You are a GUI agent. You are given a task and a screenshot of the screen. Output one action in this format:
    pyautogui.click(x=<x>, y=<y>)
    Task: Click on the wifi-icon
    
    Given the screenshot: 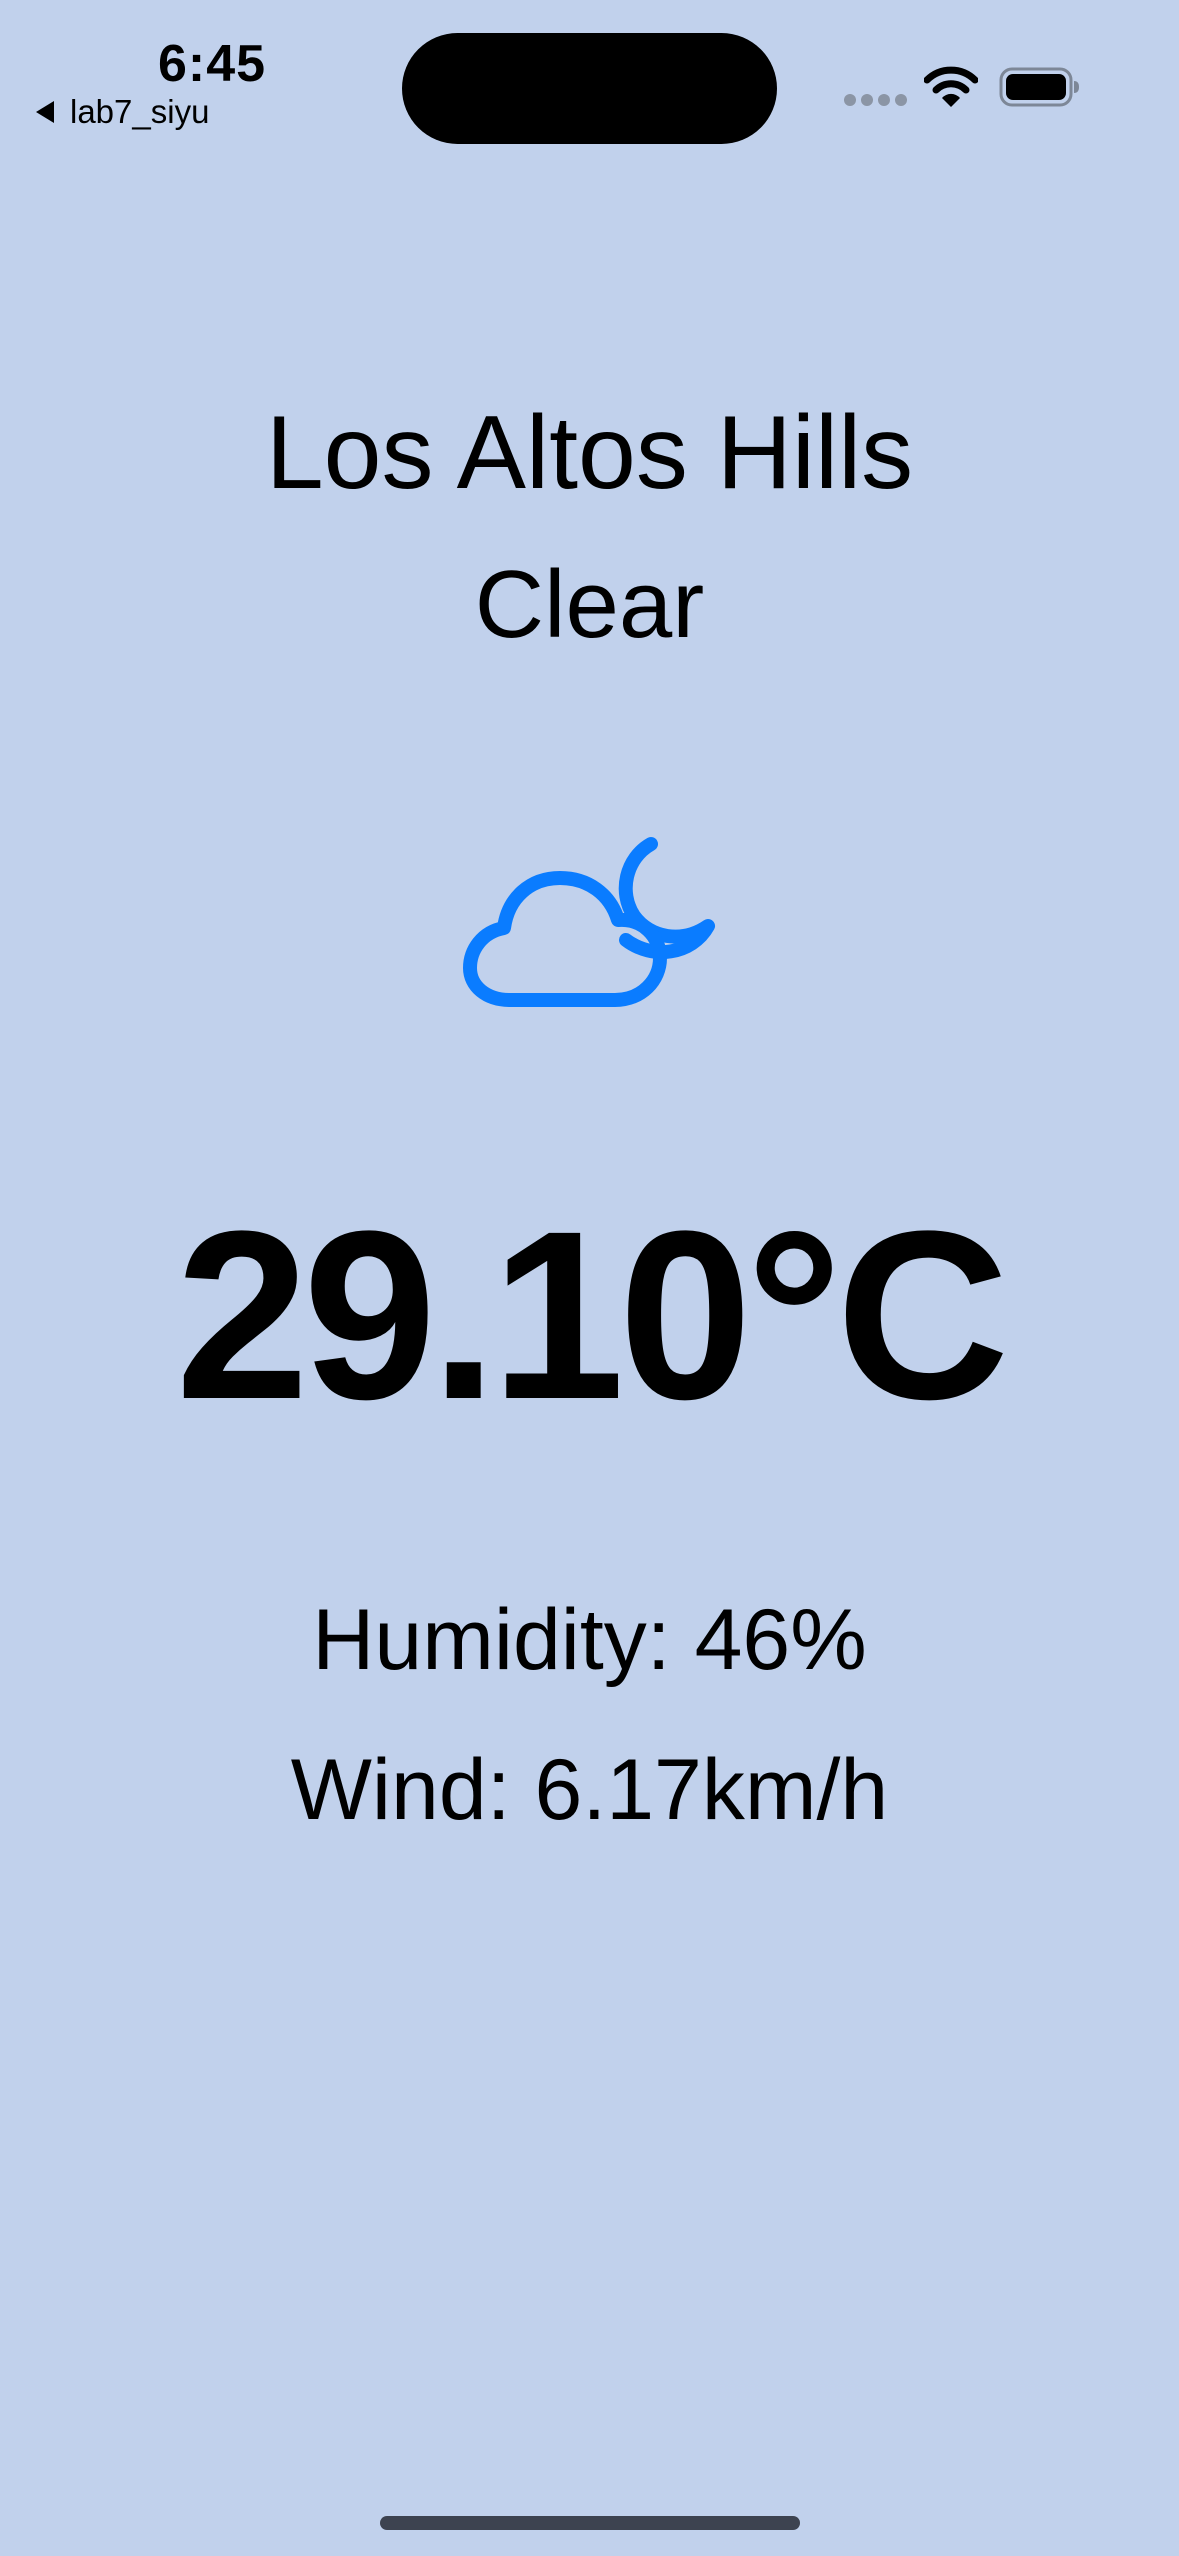 What is the action you would take?
    pyautogui.click(x=951, y=86)
    